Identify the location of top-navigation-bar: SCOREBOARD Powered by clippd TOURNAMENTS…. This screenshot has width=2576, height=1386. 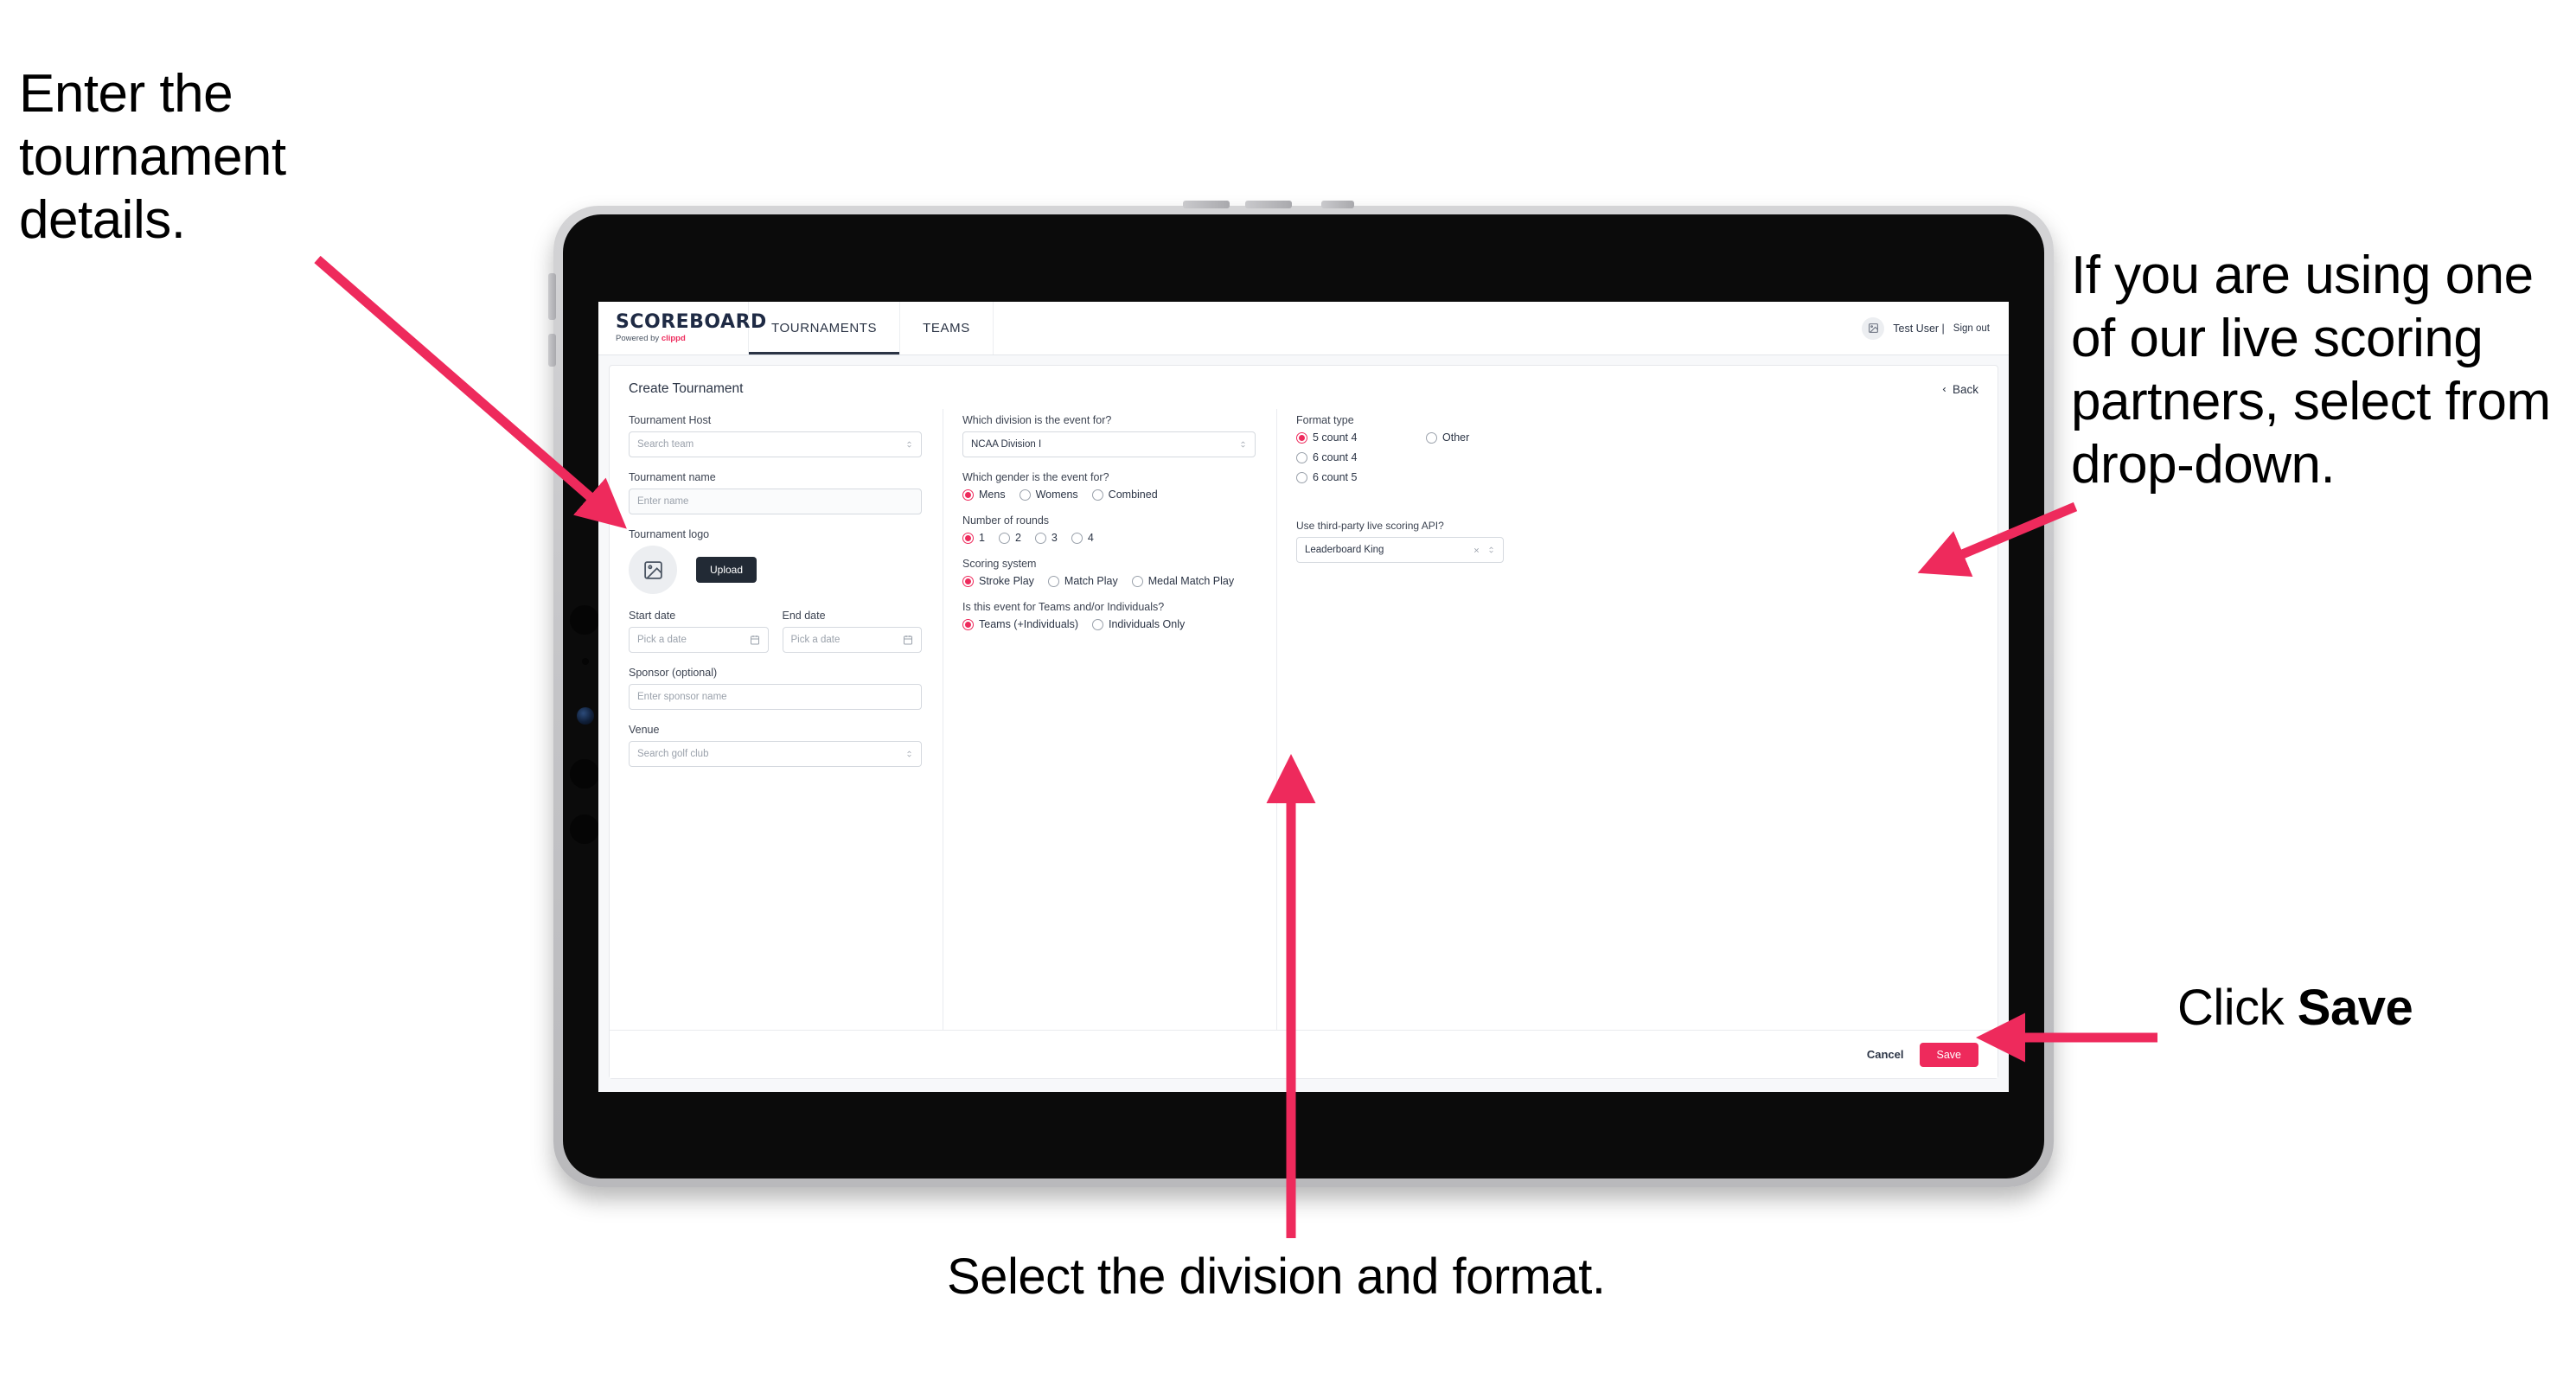
(1304, 328).